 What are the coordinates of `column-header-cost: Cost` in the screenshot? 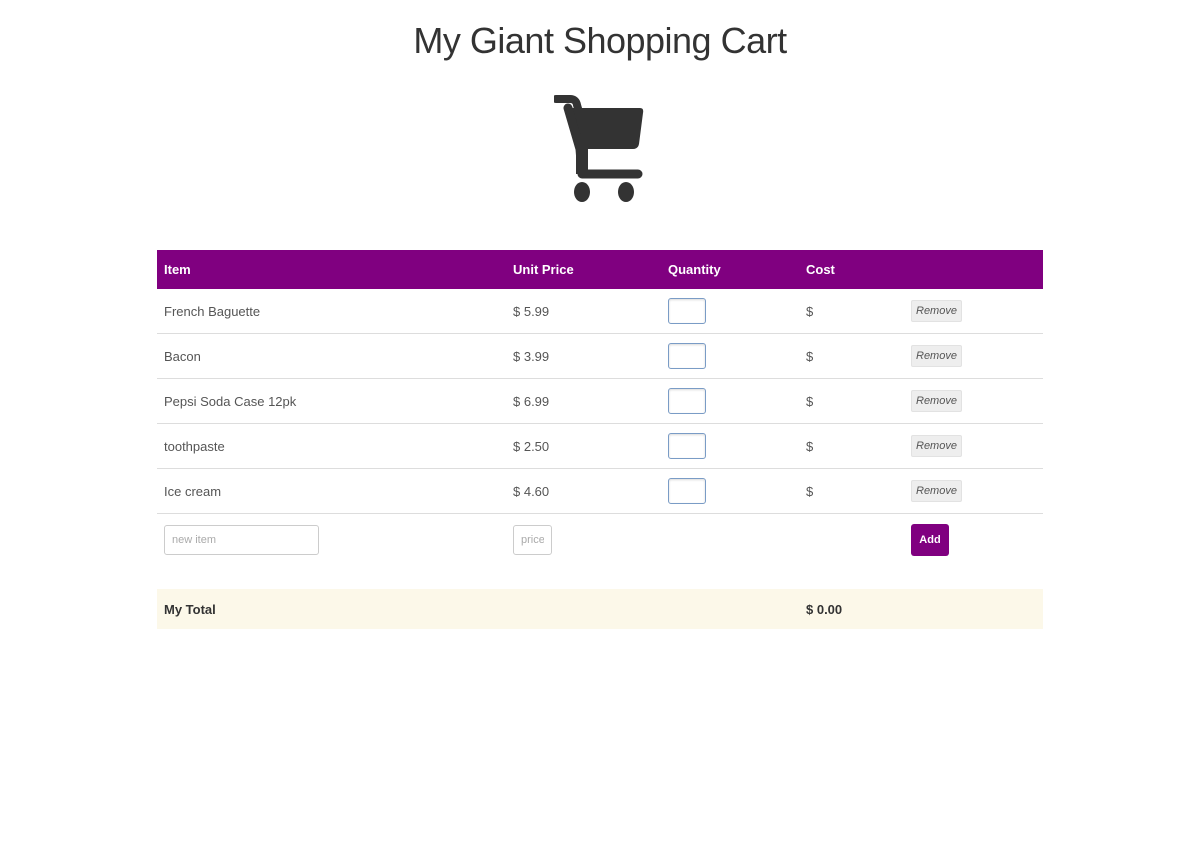 It's located at (851, 269).